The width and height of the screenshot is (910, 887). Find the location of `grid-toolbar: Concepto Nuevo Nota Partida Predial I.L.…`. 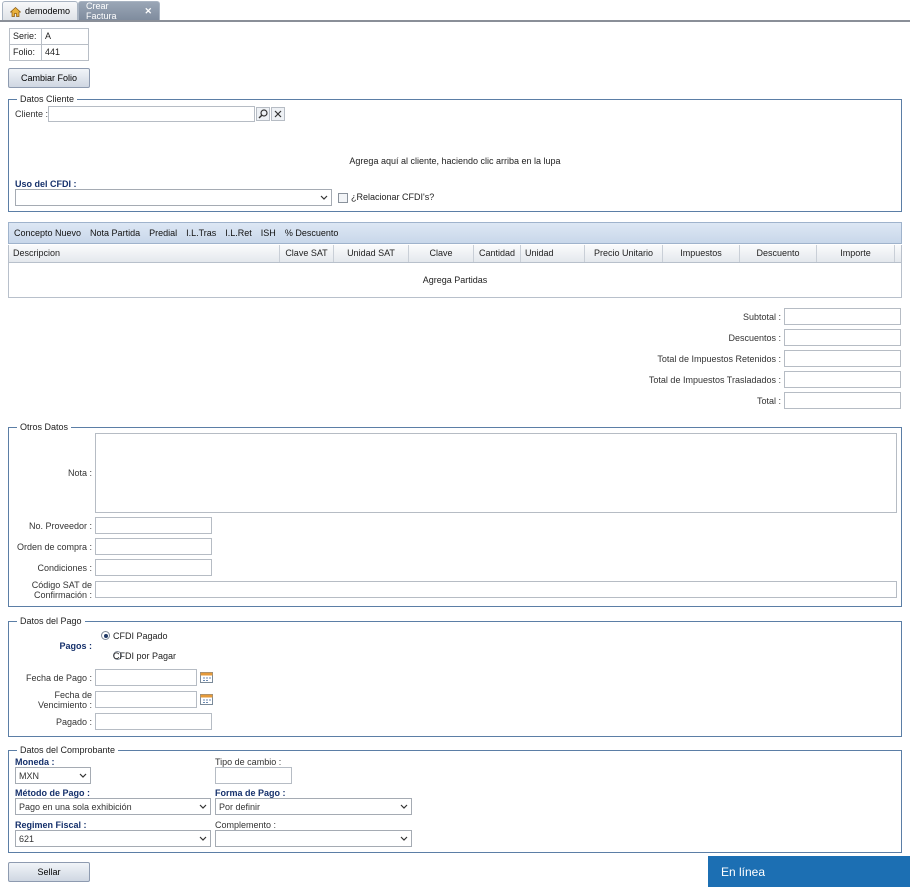

grid-toolbar: Concepto Nuevo Nota Partida Predial I.L.… is located at coordinates (455, 233).